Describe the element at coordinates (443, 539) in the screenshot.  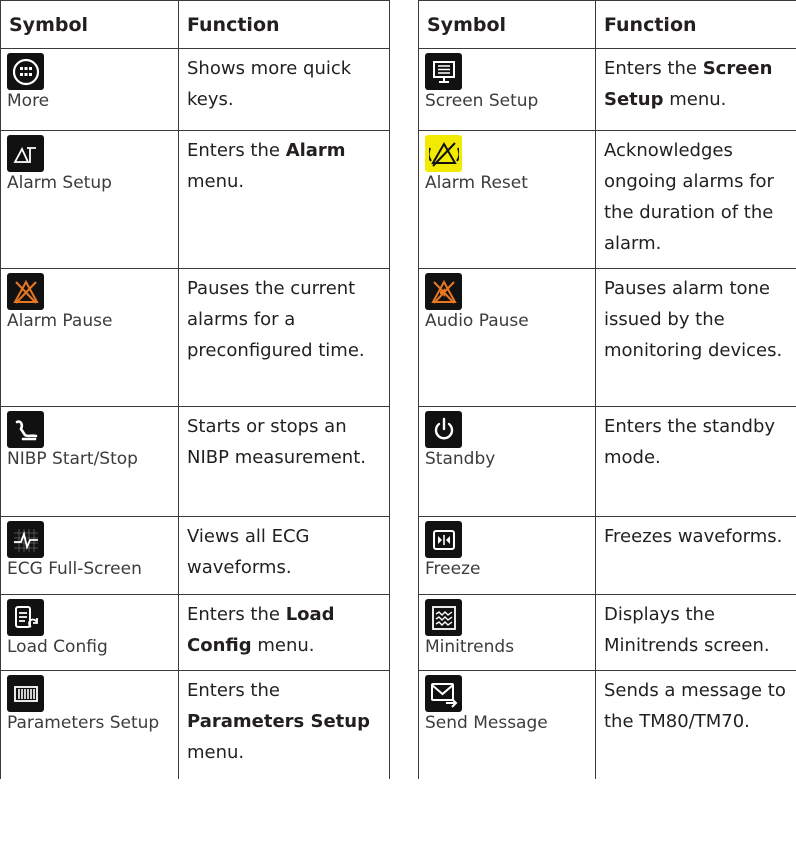
I see `freeze-icon` at that location.